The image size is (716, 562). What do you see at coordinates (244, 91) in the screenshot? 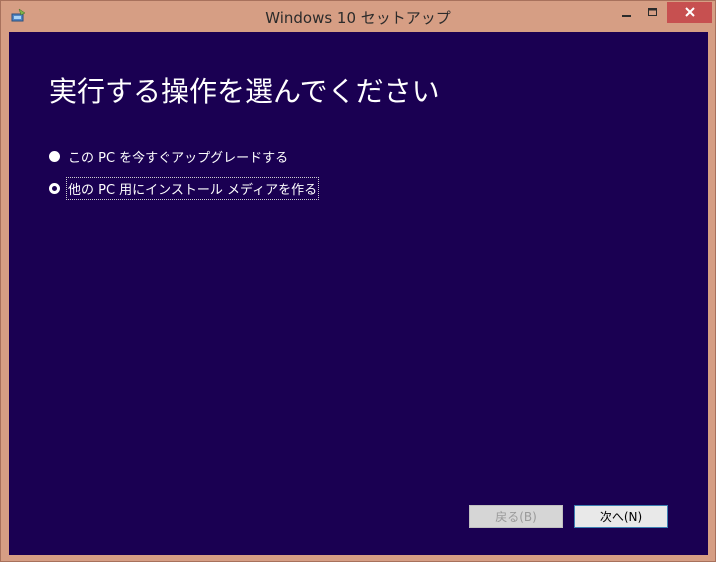
I see `page-title: 実行する操作を選んでください` at bounding box center [244, 91].